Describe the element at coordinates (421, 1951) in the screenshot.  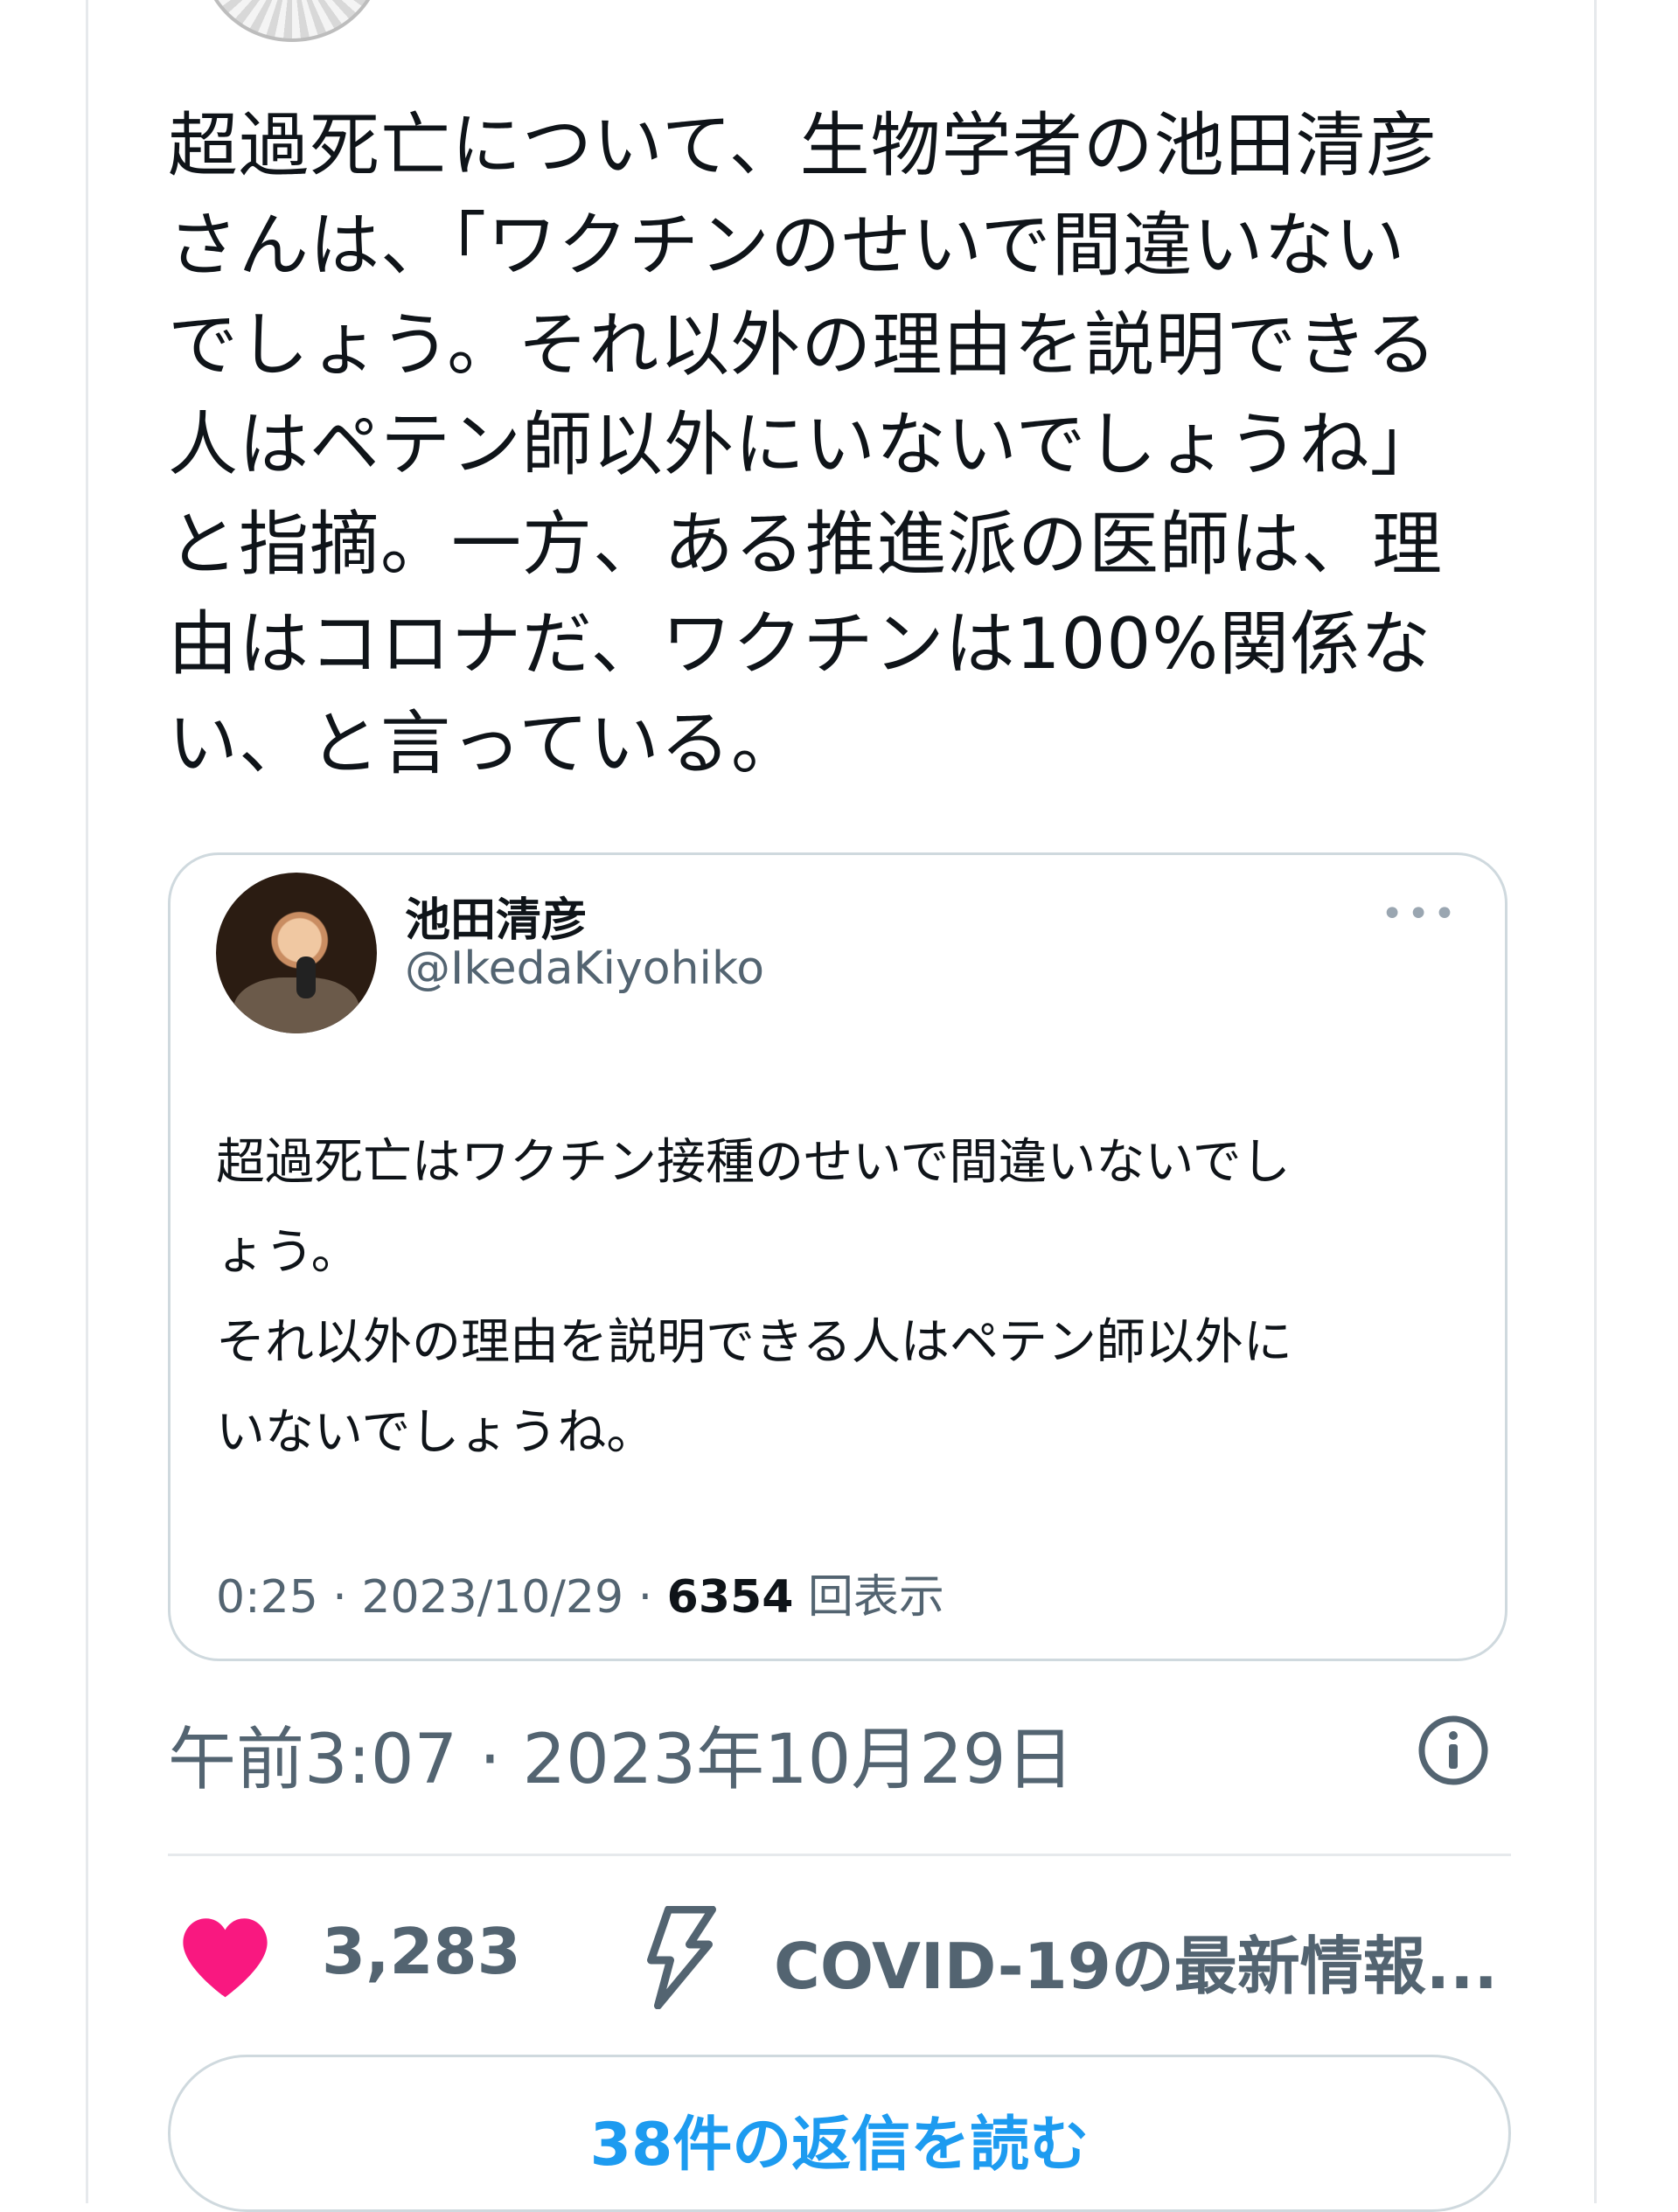
I see `like-count: 3,283` at that location.